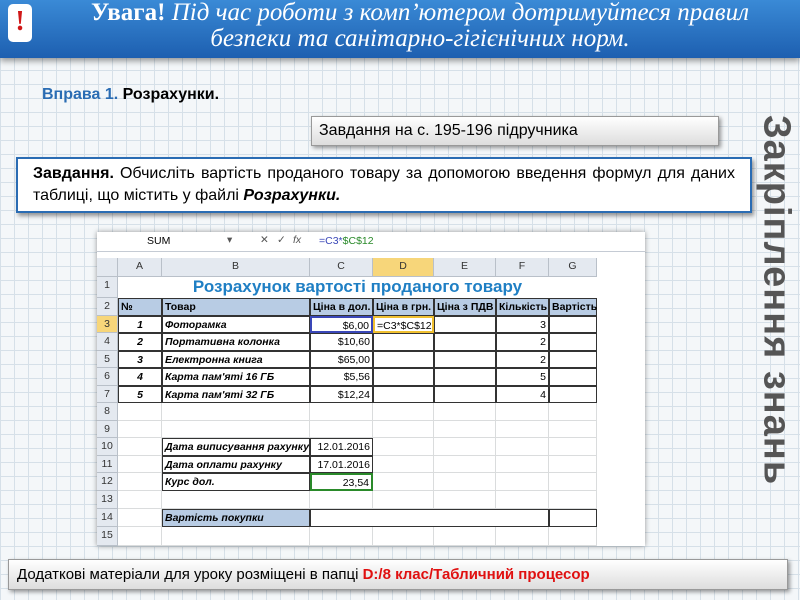 This screenshot has width=800, height=600. Describe the element at coordinates (341, 342) in the screenshot. I see `table-cell: $10,60` at that location.